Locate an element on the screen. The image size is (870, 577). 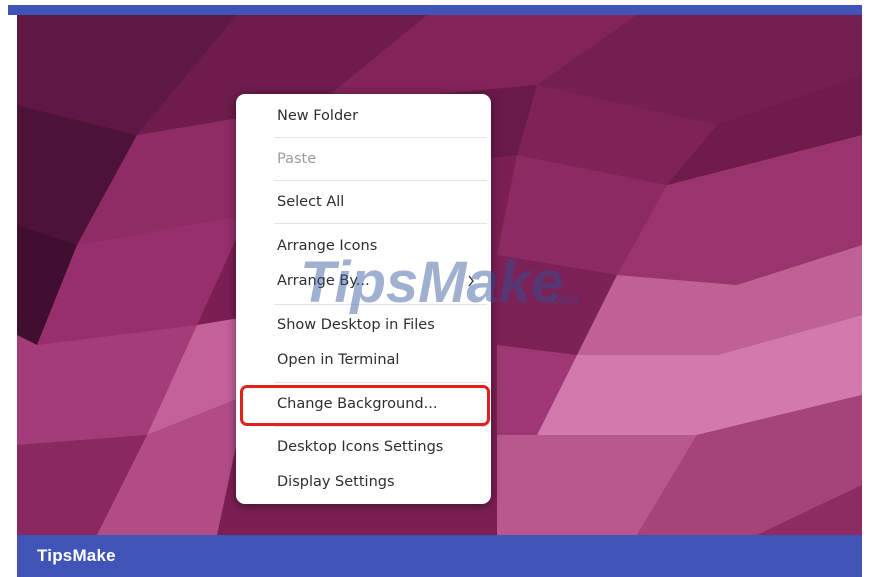
menu-item-open-in-terminal: Open in Terminal is located at coordinates (363, 360).